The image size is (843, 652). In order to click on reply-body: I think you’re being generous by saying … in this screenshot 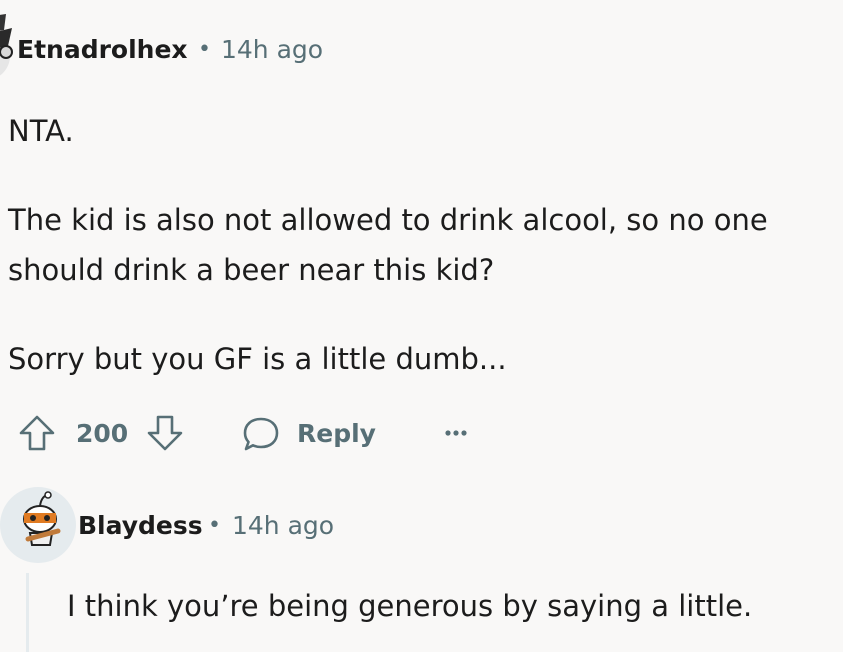, I will do `click(410, 606)`.